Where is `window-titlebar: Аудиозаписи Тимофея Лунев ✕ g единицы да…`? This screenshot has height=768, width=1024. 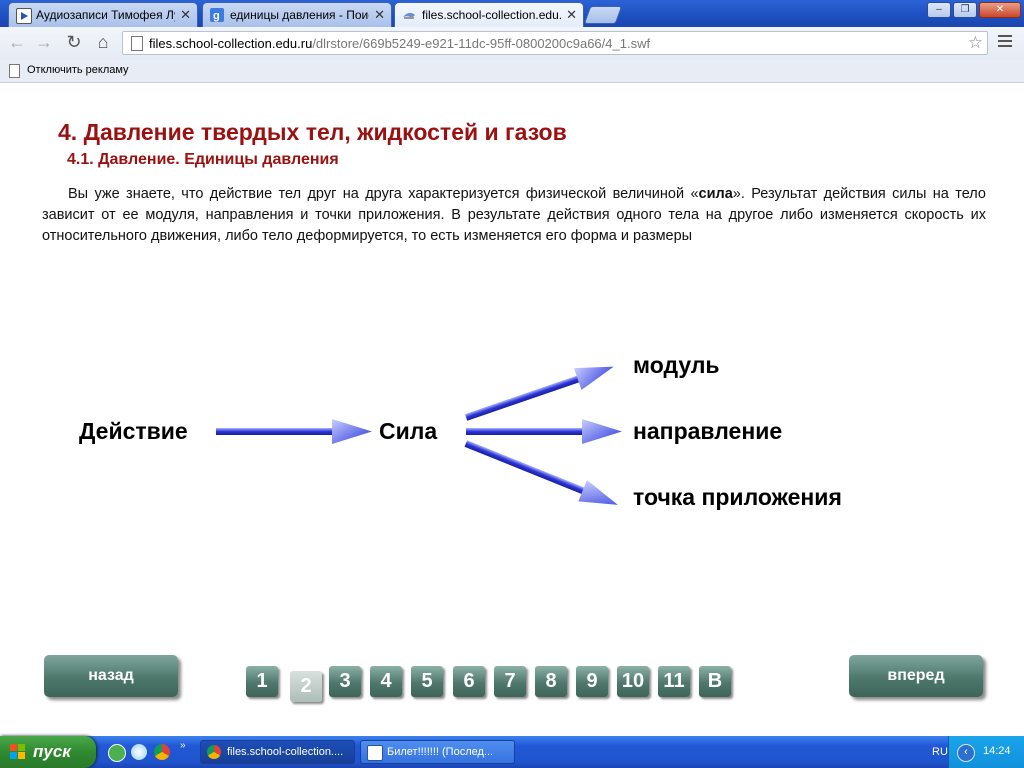 window-titlebar: Аудиозаписи Тимофея Лунев ✕ g единицы да… is located at coordinates (512, 14).